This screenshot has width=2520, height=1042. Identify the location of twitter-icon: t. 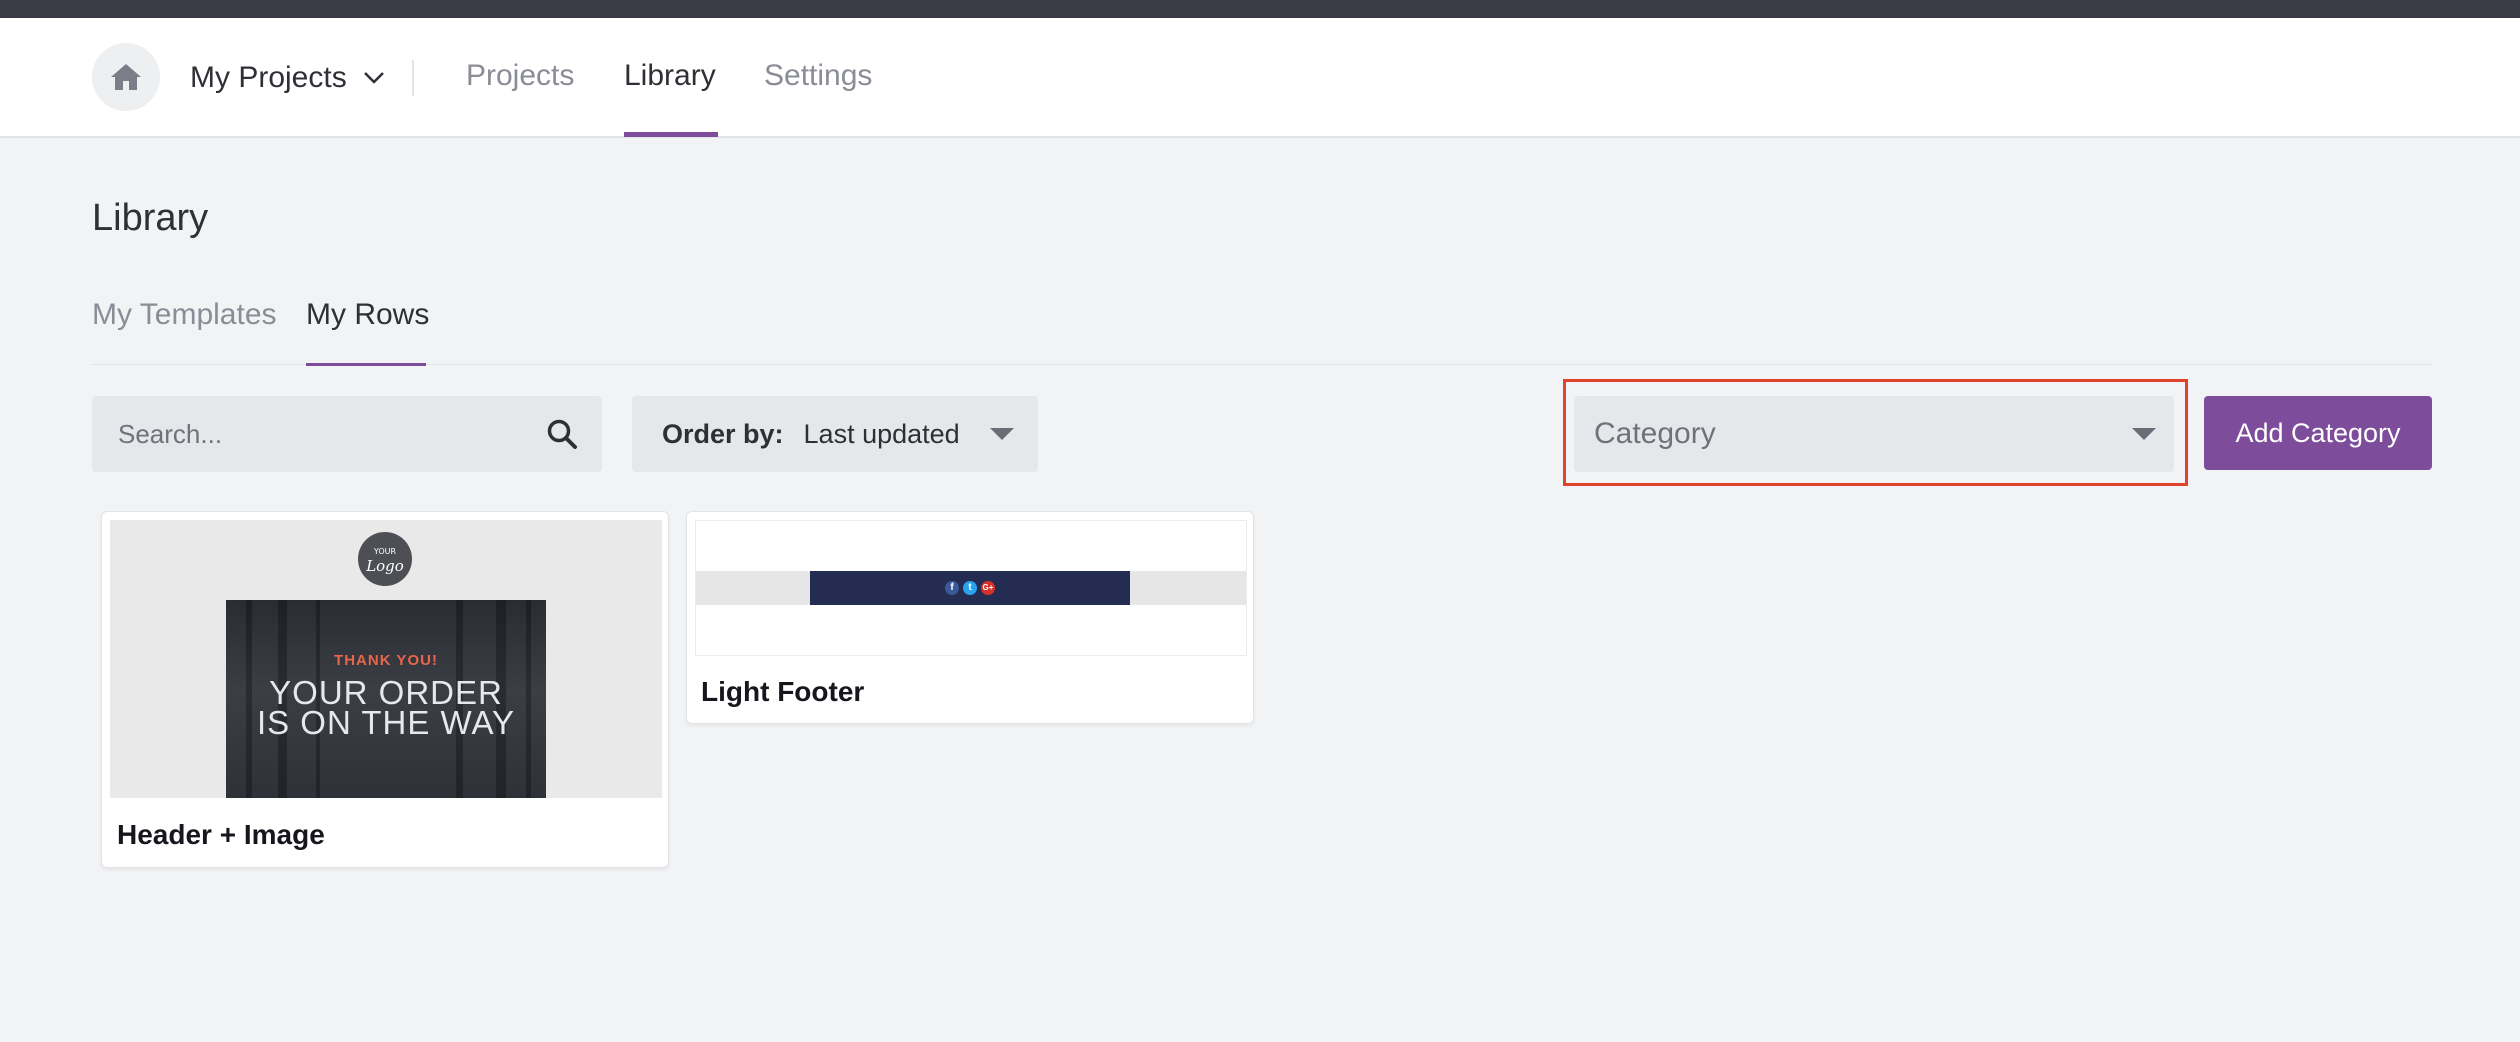
(970, 588).